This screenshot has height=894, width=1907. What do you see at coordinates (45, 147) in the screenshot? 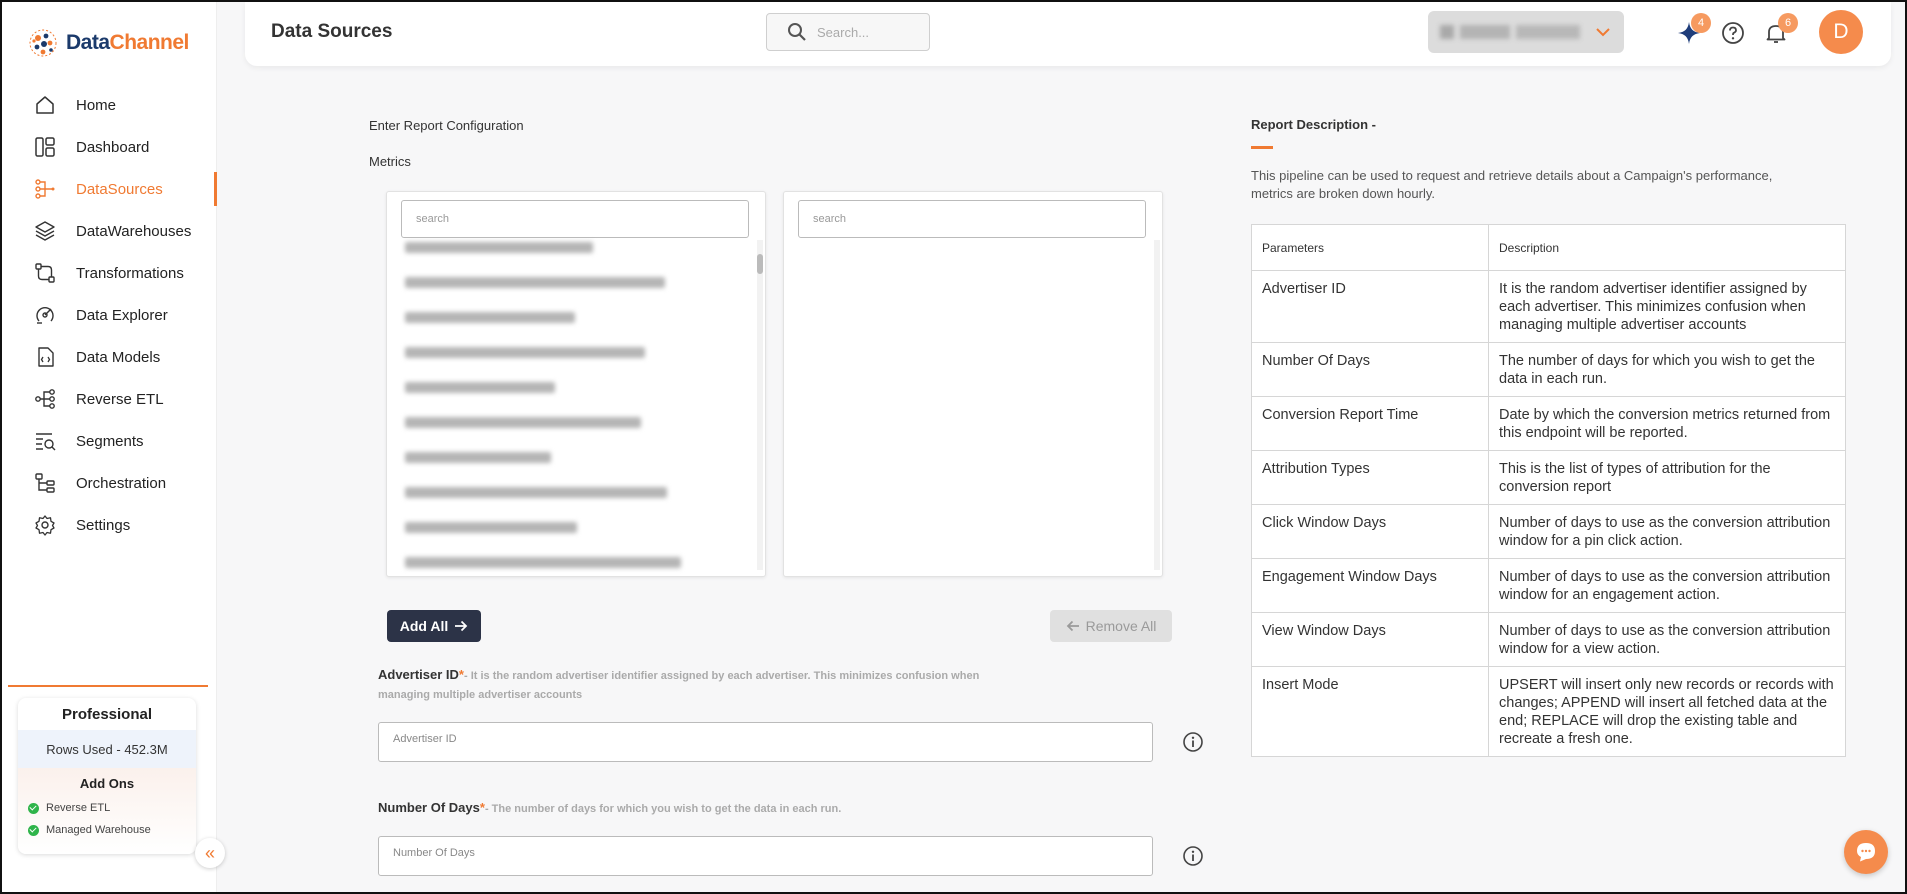
I see `dashboard-icon` at bounding box center [45, 147].